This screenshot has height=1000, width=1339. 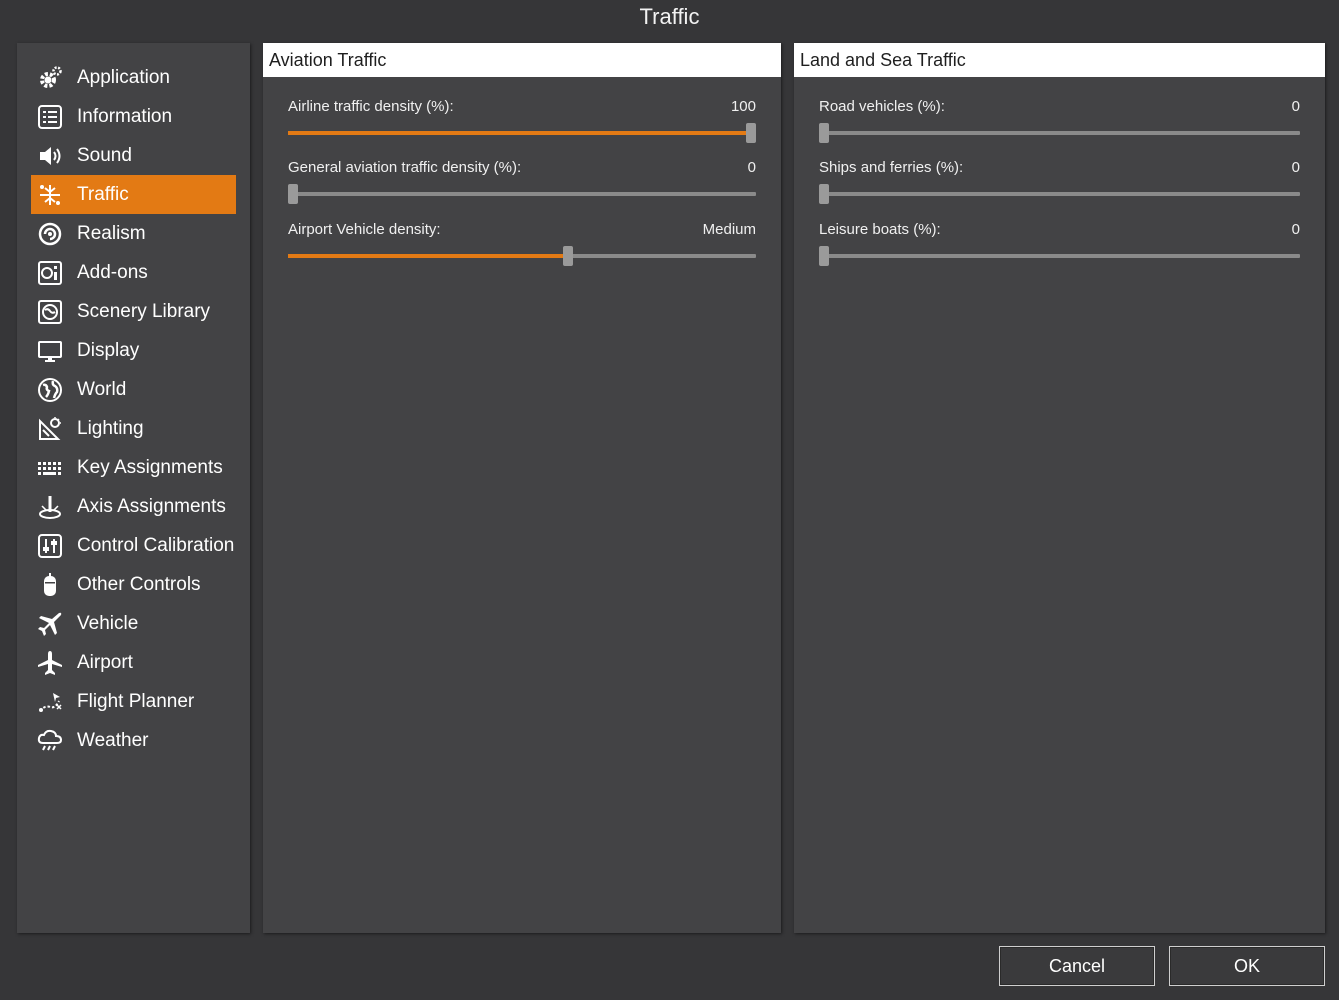 I want to click on setting-value: Medium, so click(x=729, y=229).